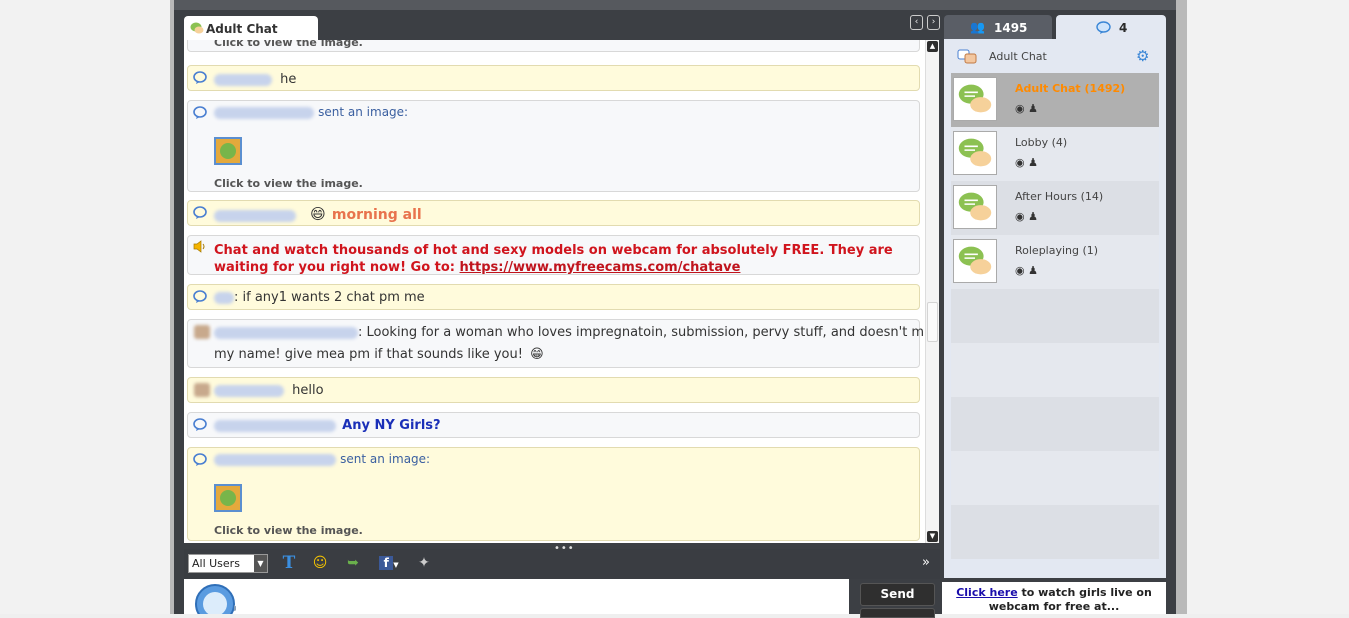  Describe the element at coordinates (376, 215) in the screenshot. I see `message-text: morning all` at that location.